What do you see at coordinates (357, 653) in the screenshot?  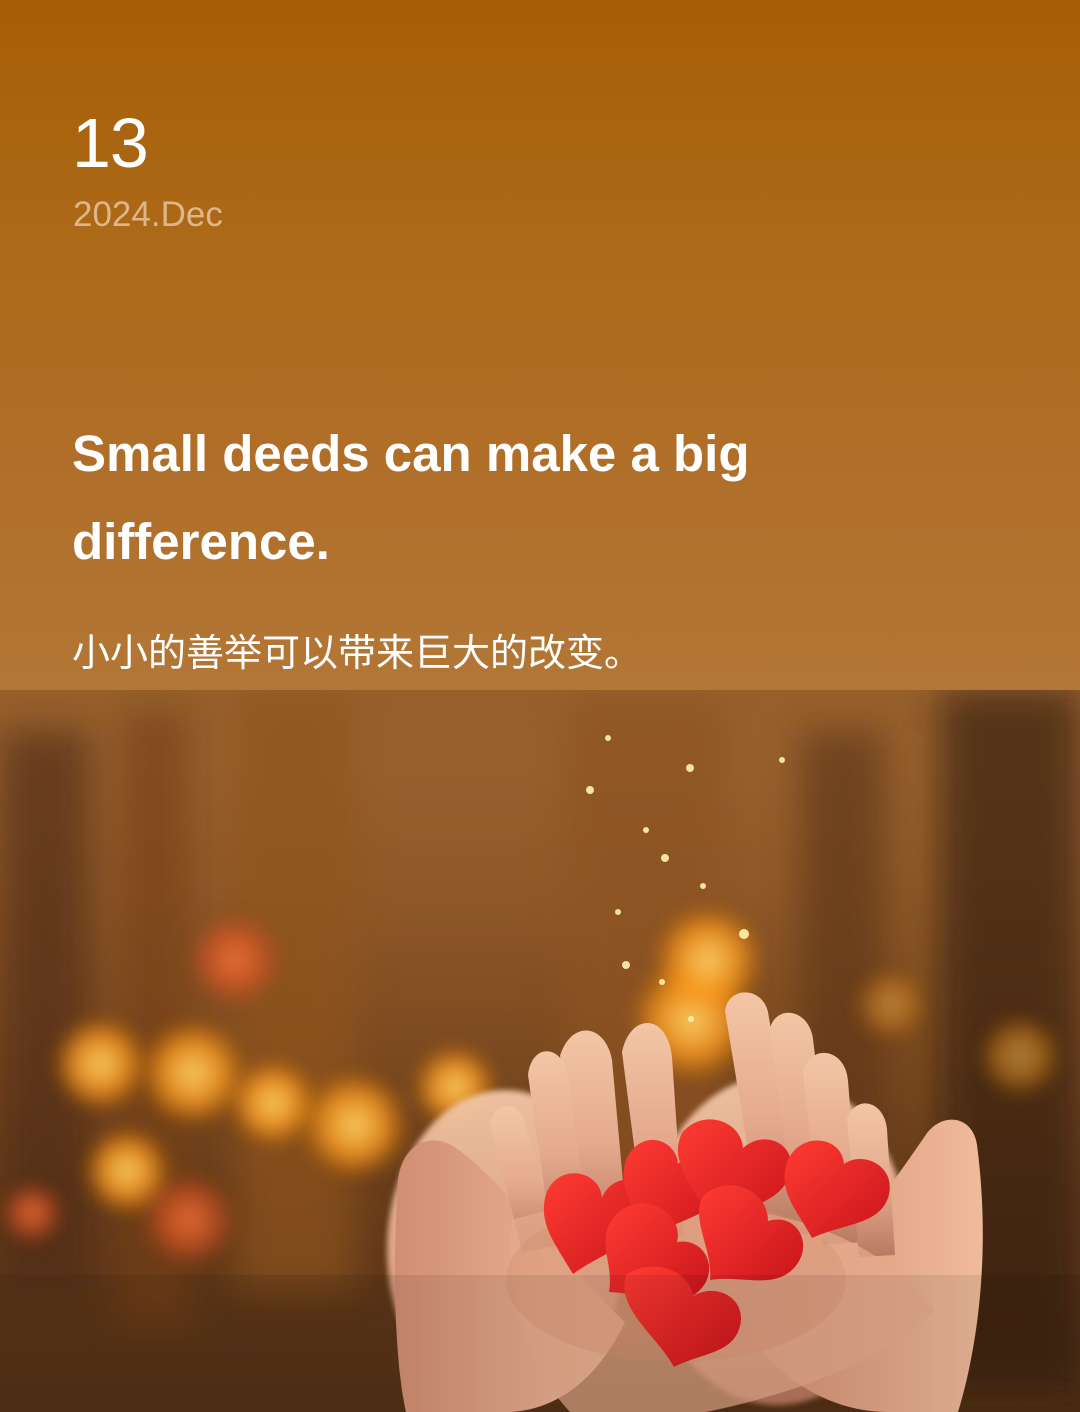 I see `quote-chinese: 小小的善举可以带来巨大的改变。` at bounding box center [357, 653].